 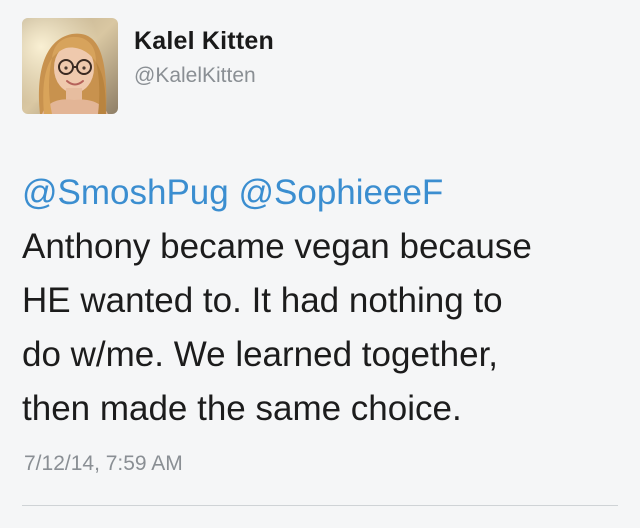 What do you see at coordinates (103, 464) in the screenshot?
I see `timestamp: 7/12/14, 7:59 AM` at bounding box center [103, 464].